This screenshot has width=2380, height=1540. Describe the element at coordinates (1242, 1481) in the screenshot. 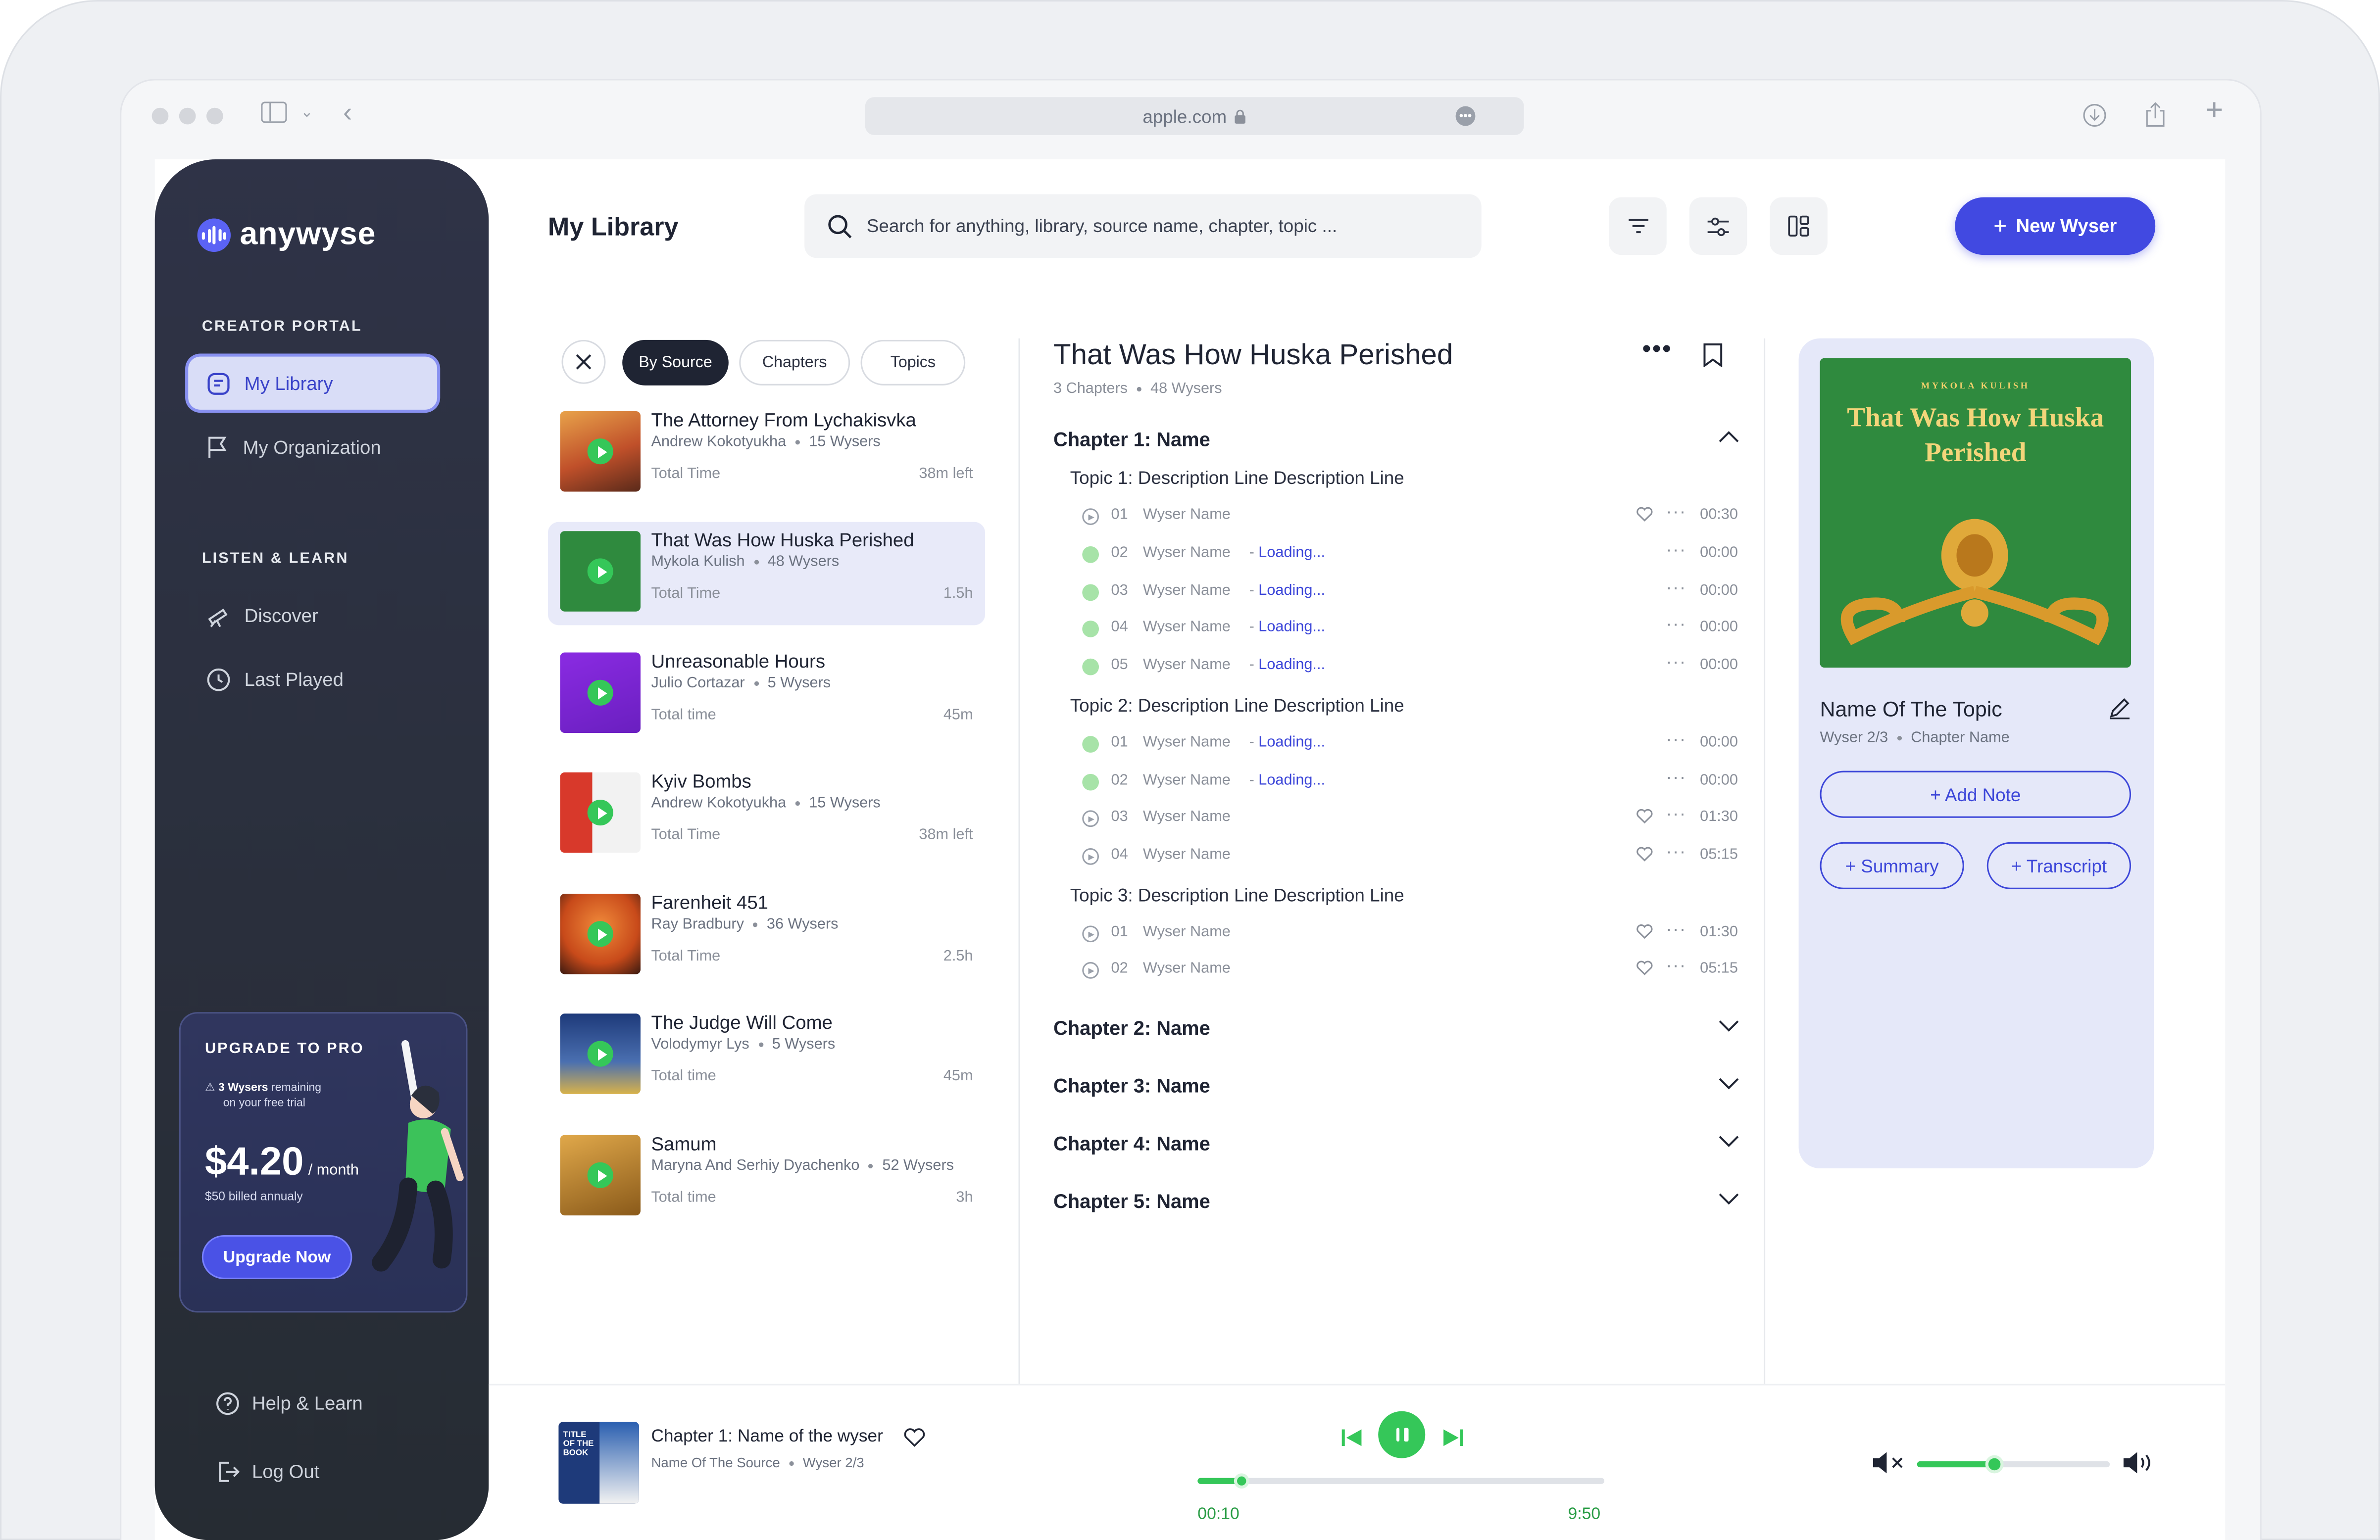

I see `progress-handle` at that location.